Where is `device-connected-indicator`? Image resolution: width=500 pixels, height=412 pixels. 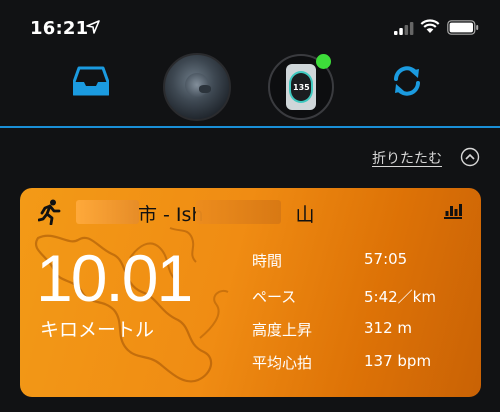
device-connected-indicator is located at coordinates (323, 61).